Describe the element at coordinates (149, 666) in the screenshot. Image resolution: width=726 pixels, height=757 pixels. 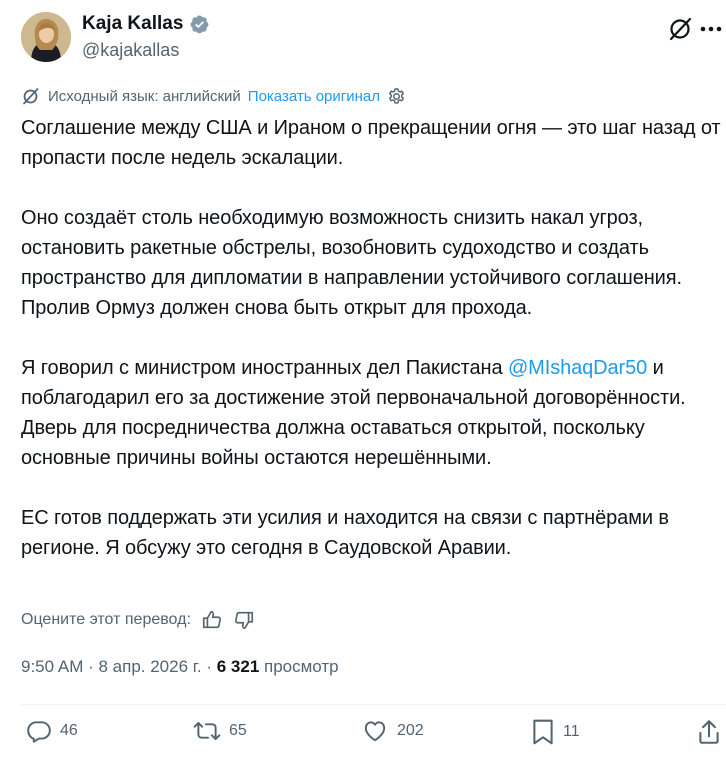
I see `tweet-date: 8 апр. 2026 г.` at that location.